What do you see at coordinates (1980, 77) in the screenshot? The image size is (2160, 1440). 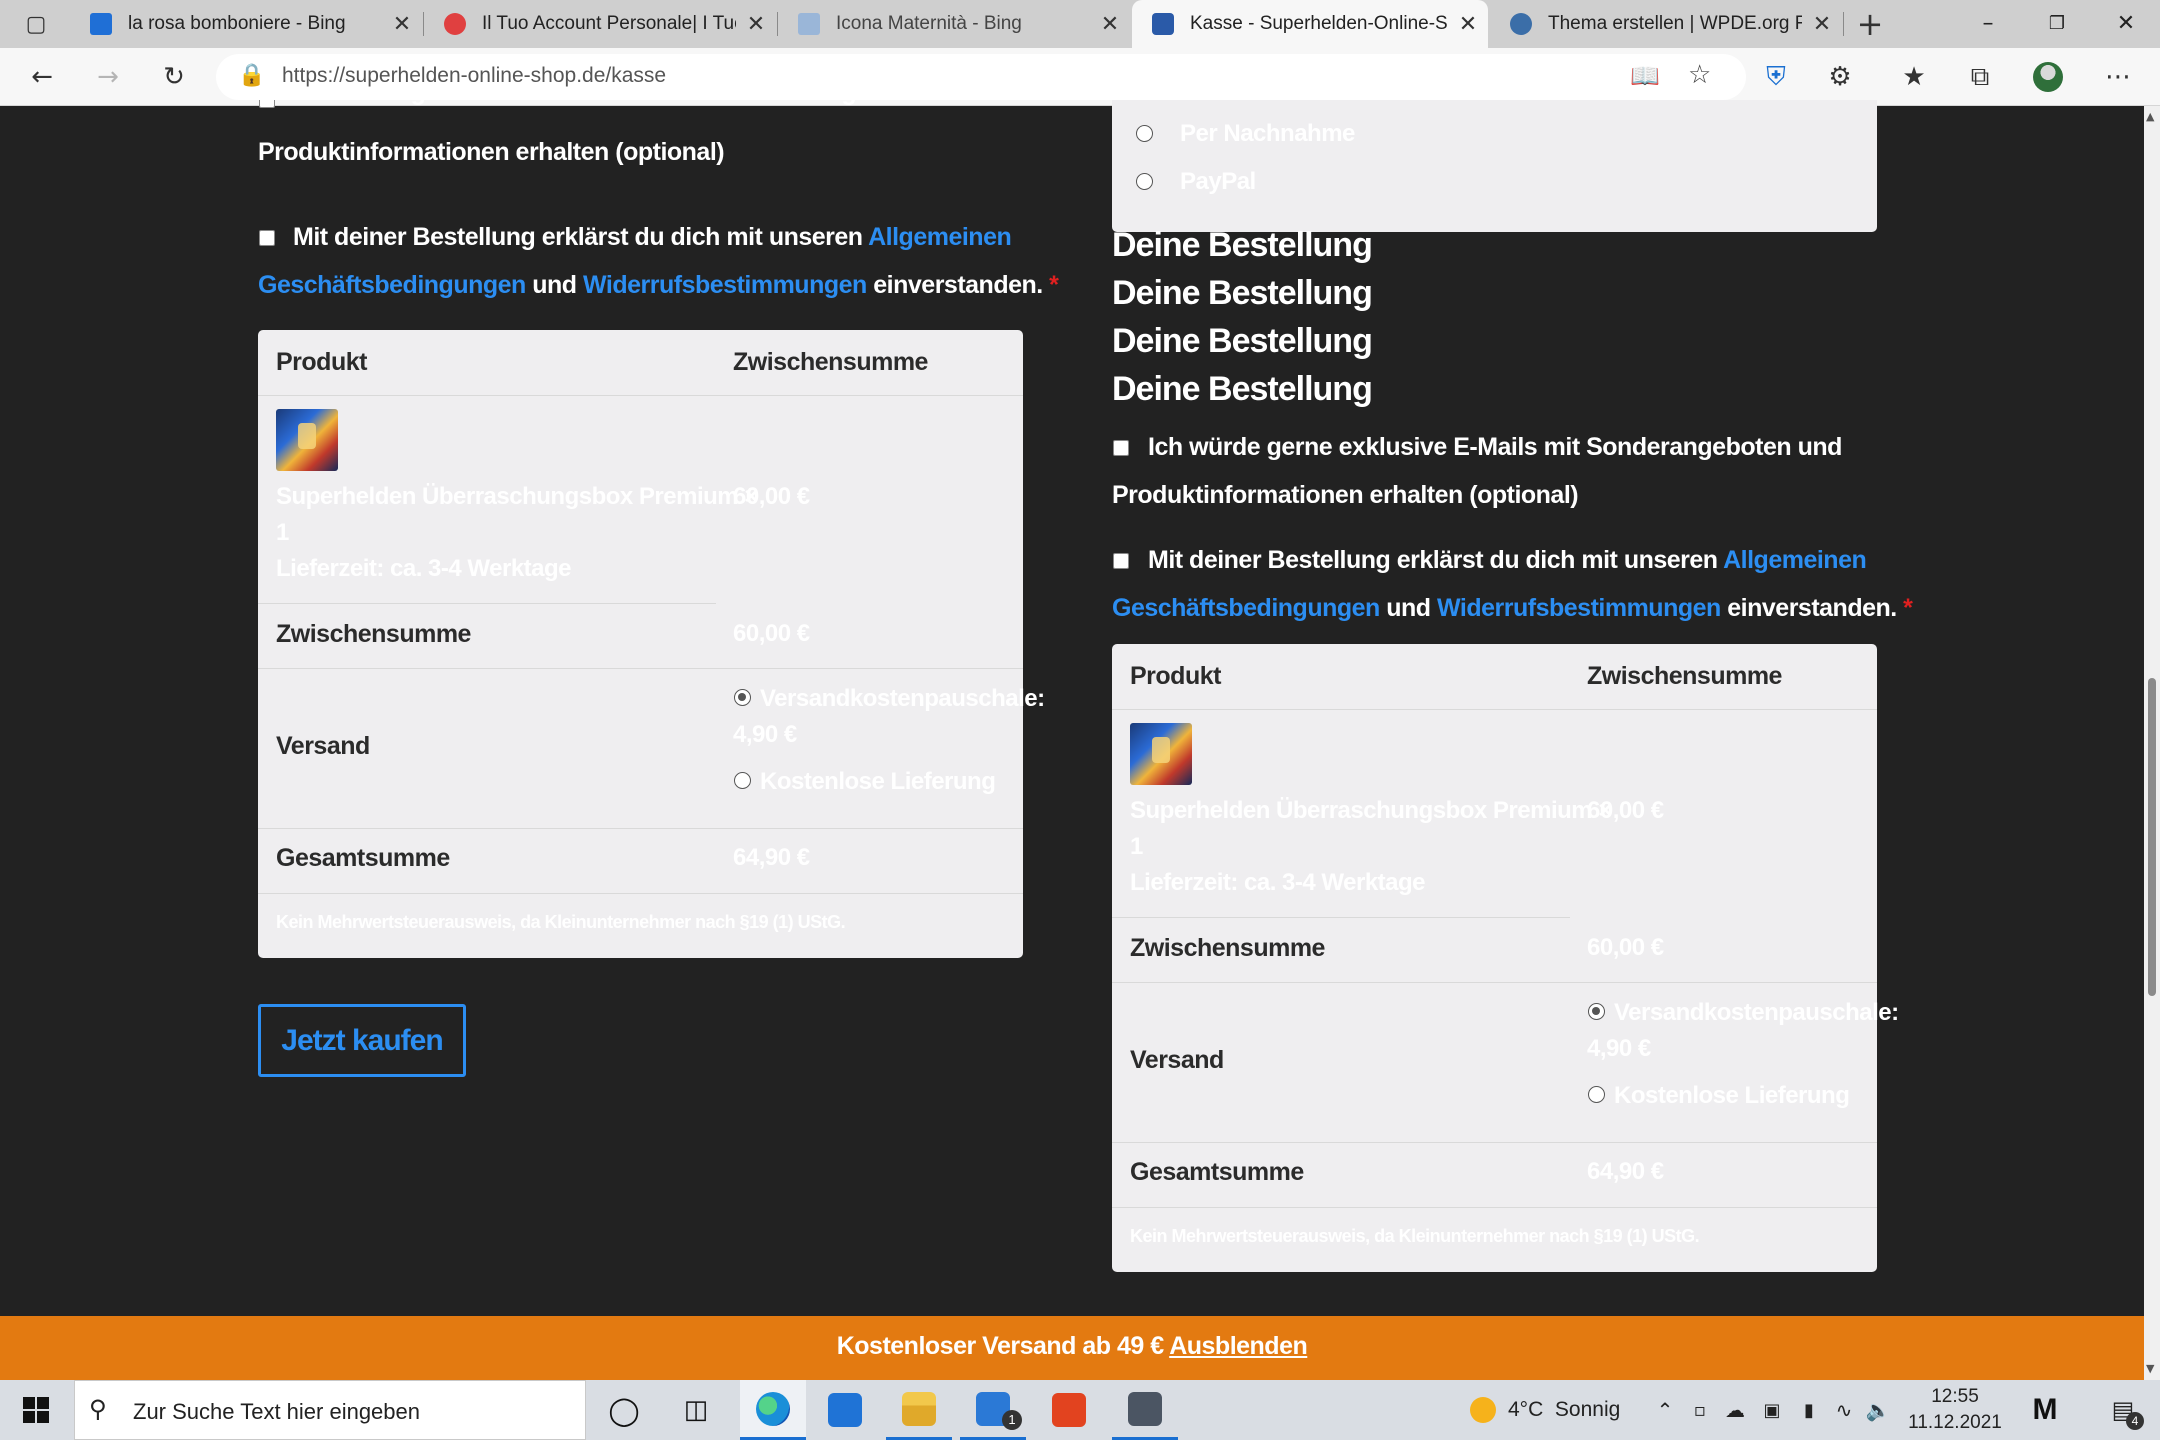 I see `collections-icon: ⧉` at bounding box center [1980, 77].